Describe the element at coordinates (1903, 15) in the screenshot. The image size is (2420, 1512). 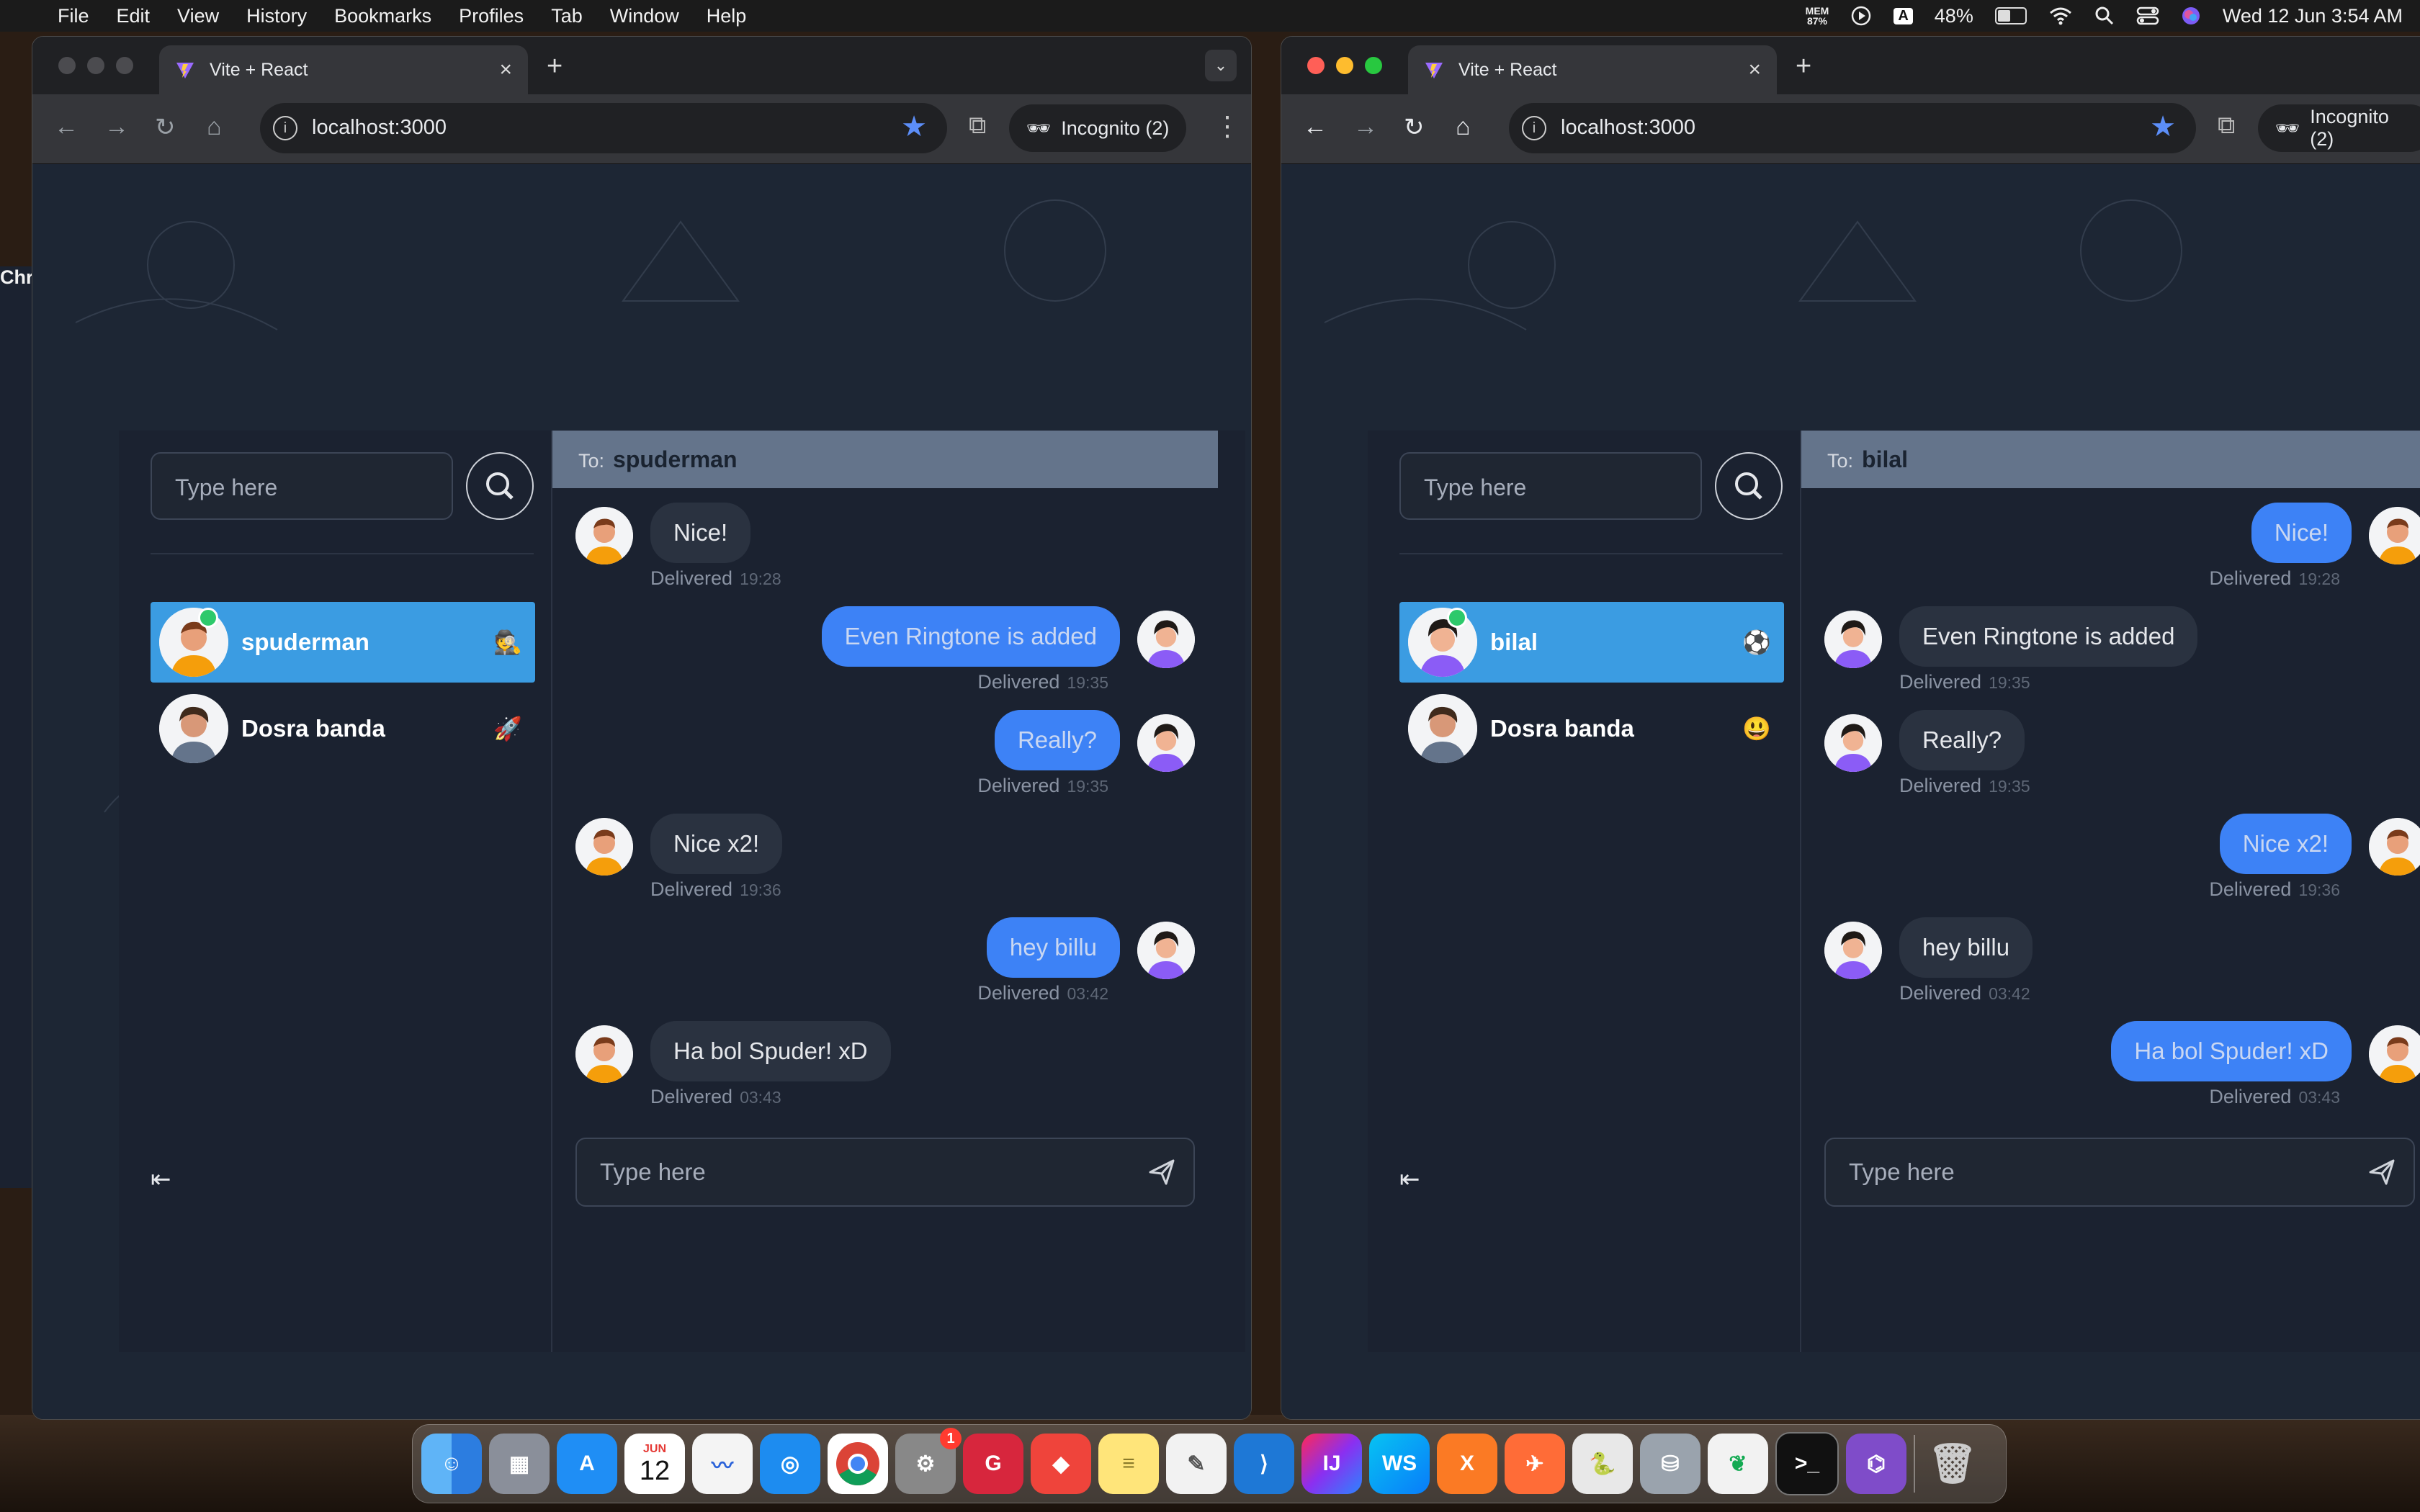
I see `input-source-indicator: A` at that location.